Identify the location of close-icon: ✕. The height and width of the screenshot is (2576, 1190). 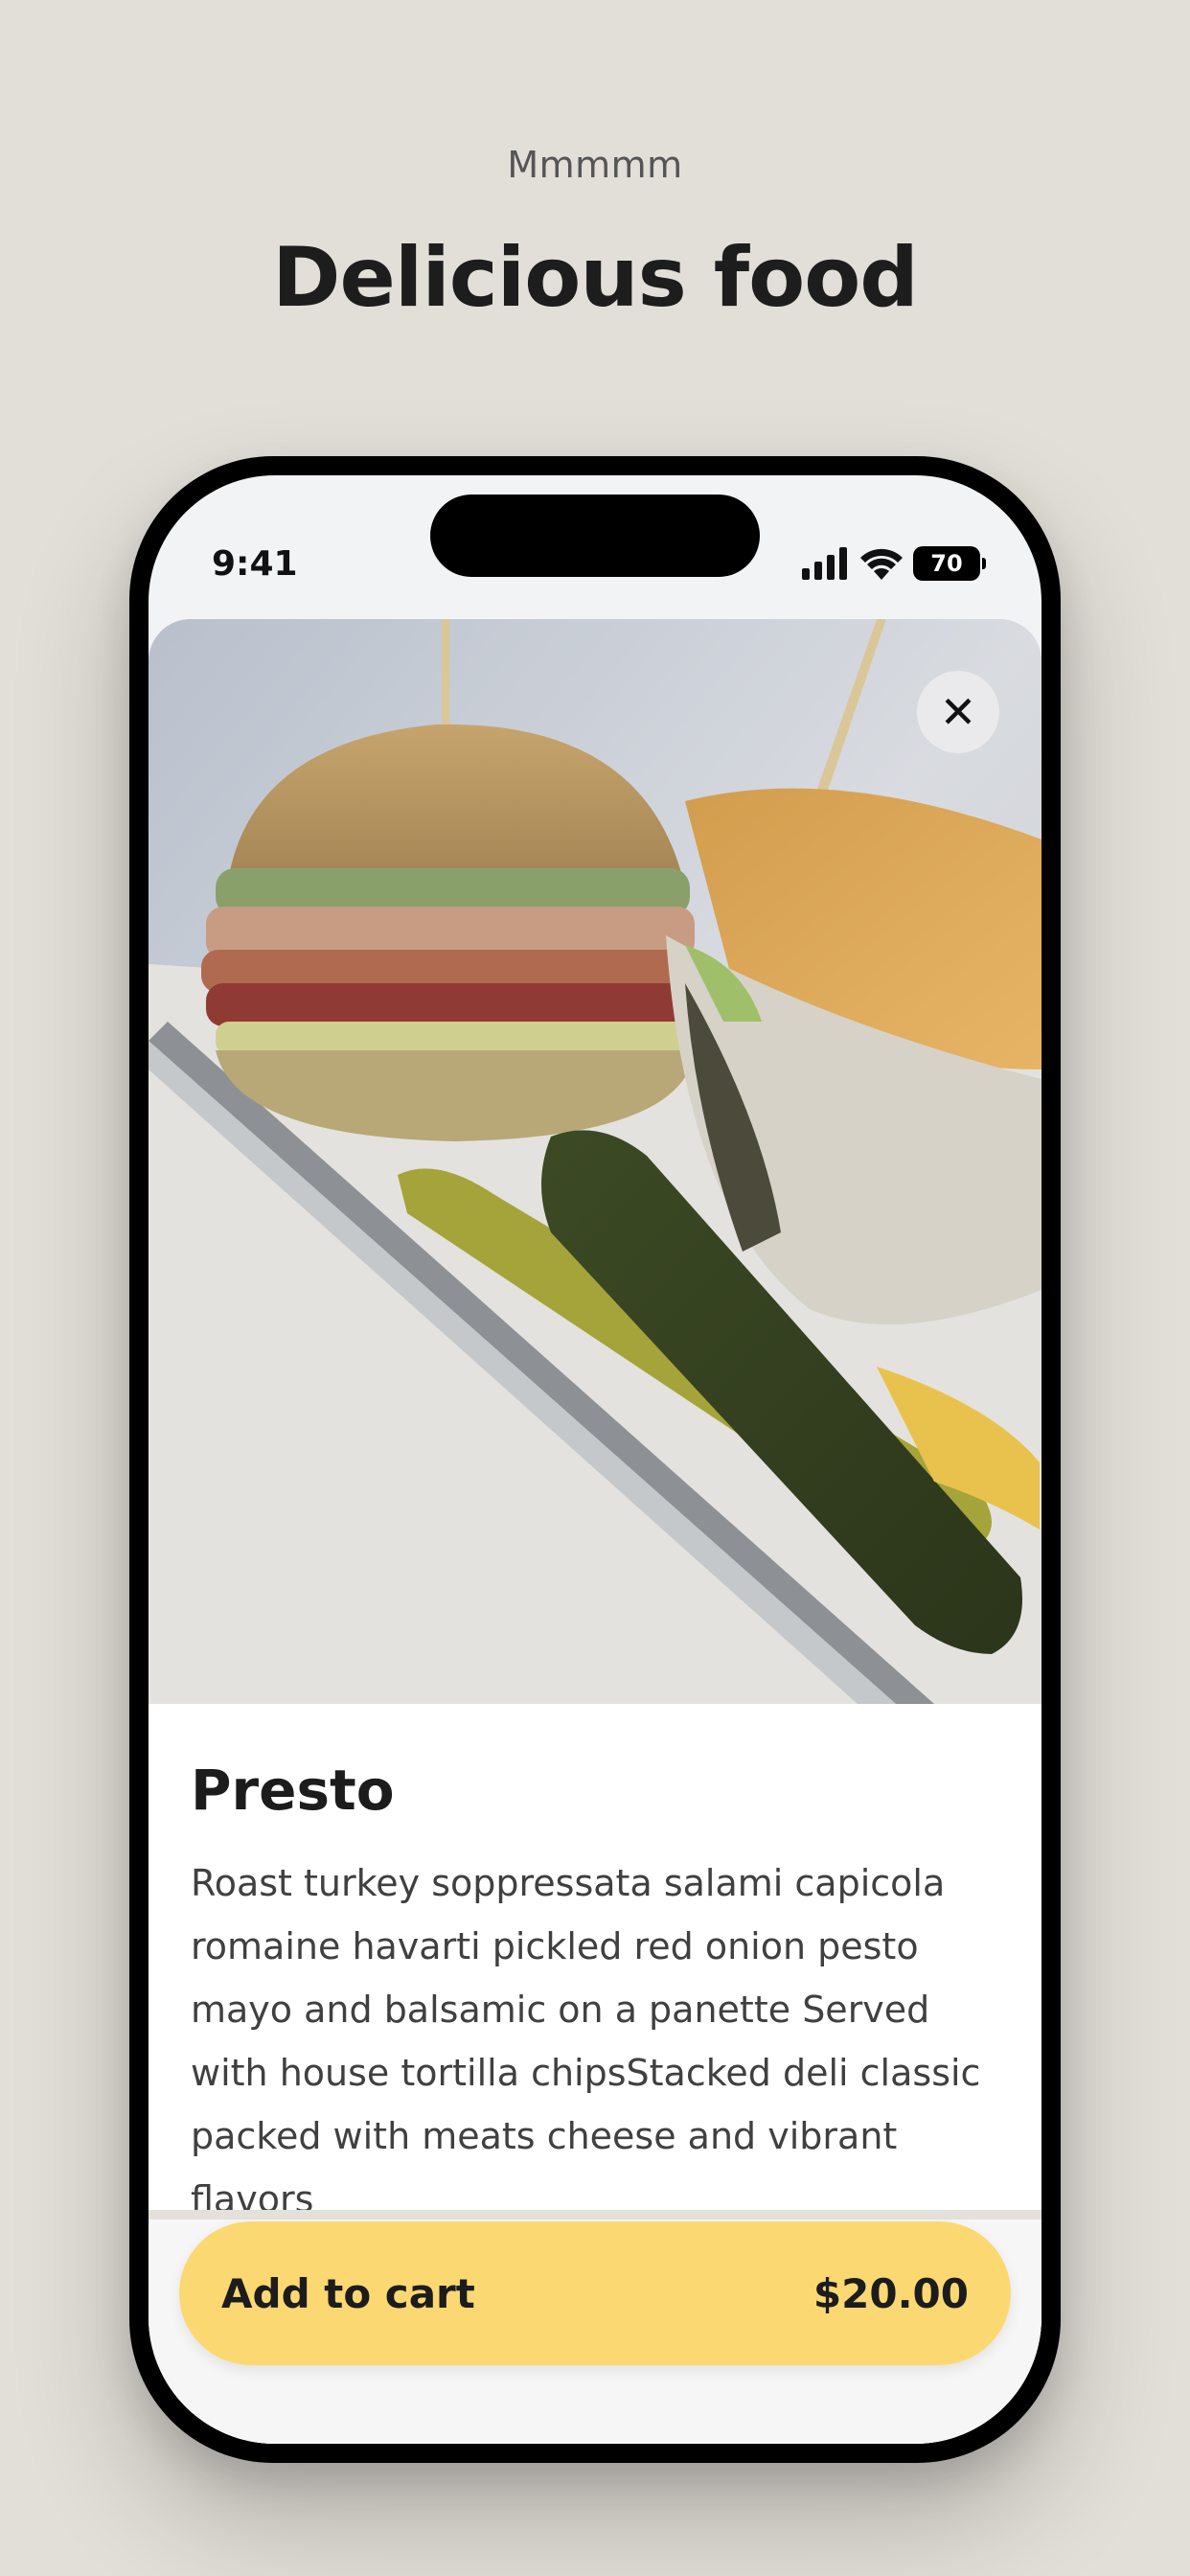
(958, 712).